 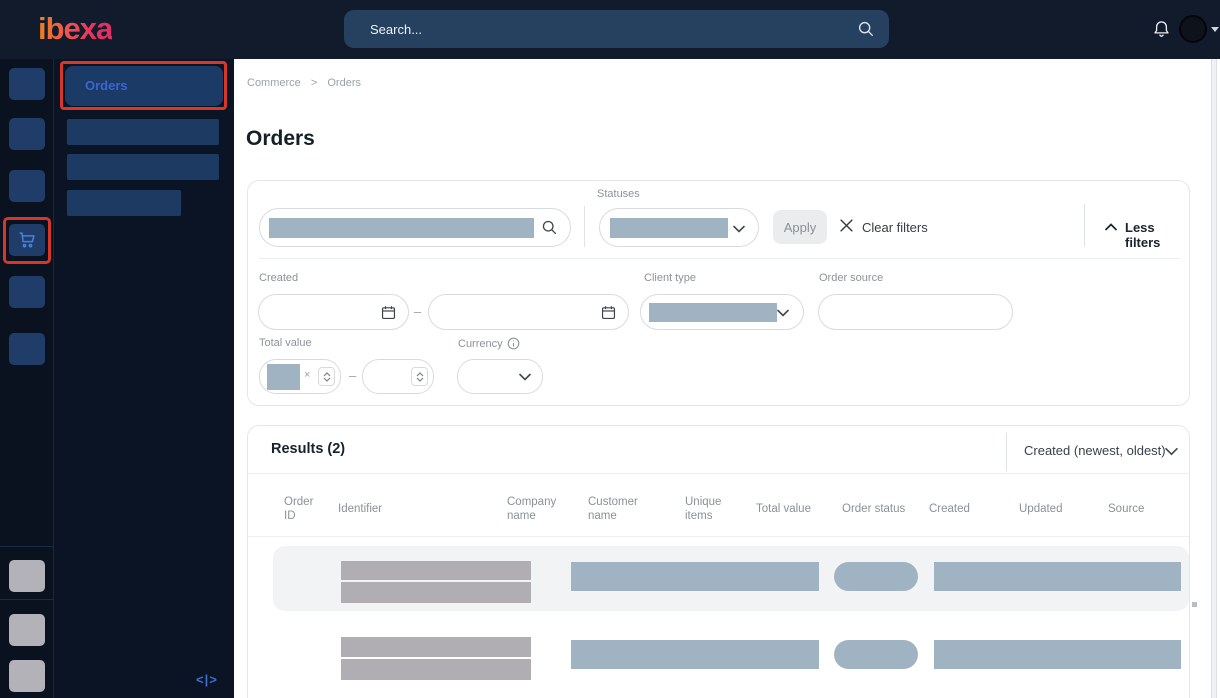 I want to click on rail-item-commerce, so click(x=27, y=240).